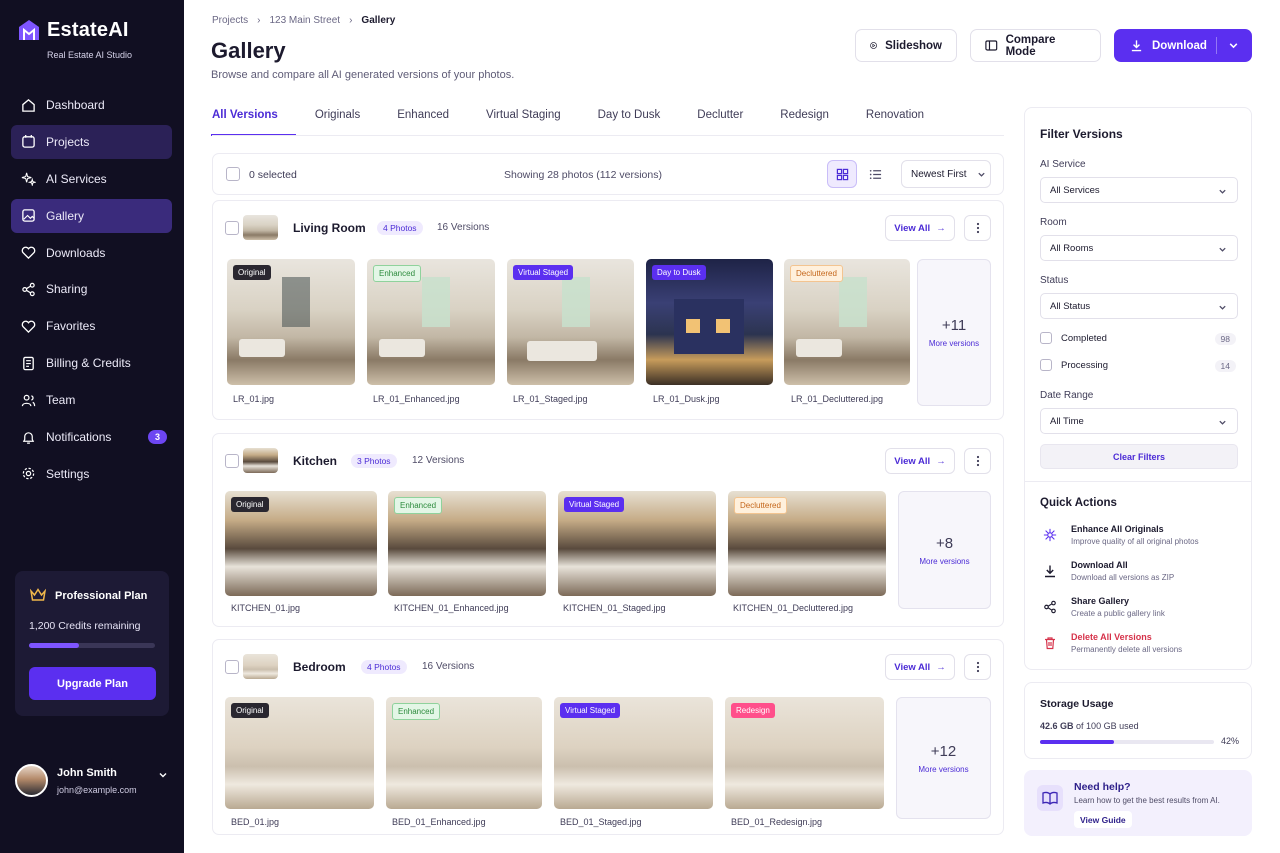 The width and height of the screenshot is (1280, 853). I want to click on tab-originals: Originals, so click(337, 116).